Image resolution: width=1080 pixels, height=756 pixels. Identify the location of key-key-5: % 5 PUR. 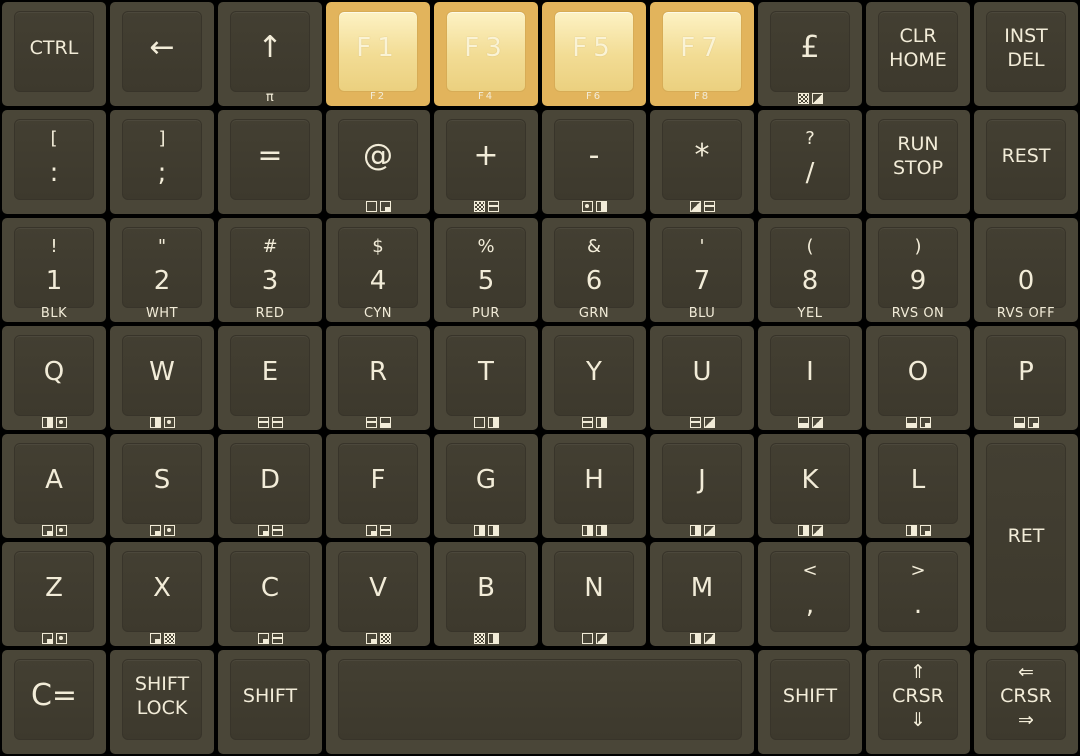
(486, 270).